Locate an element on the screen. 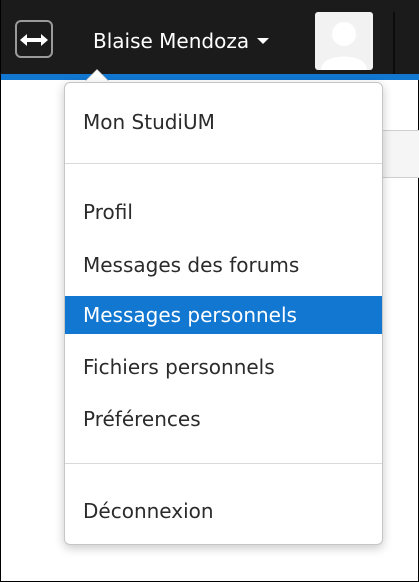 This screenshot has height=582, width=419. menu-item-messages-personnels: Messages personnels is located at coordinates (223, 315).